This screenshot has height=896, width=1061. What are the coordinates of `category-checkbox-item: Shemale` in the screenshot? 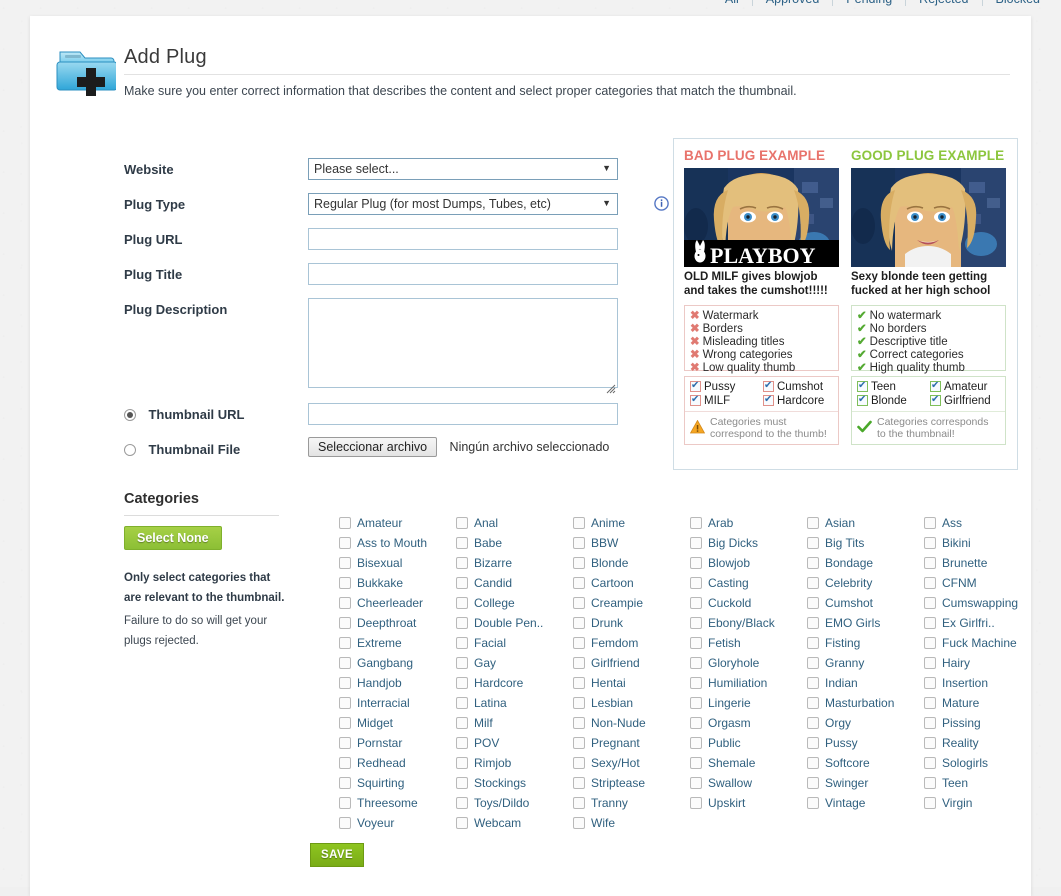 It's located at (748, 763).